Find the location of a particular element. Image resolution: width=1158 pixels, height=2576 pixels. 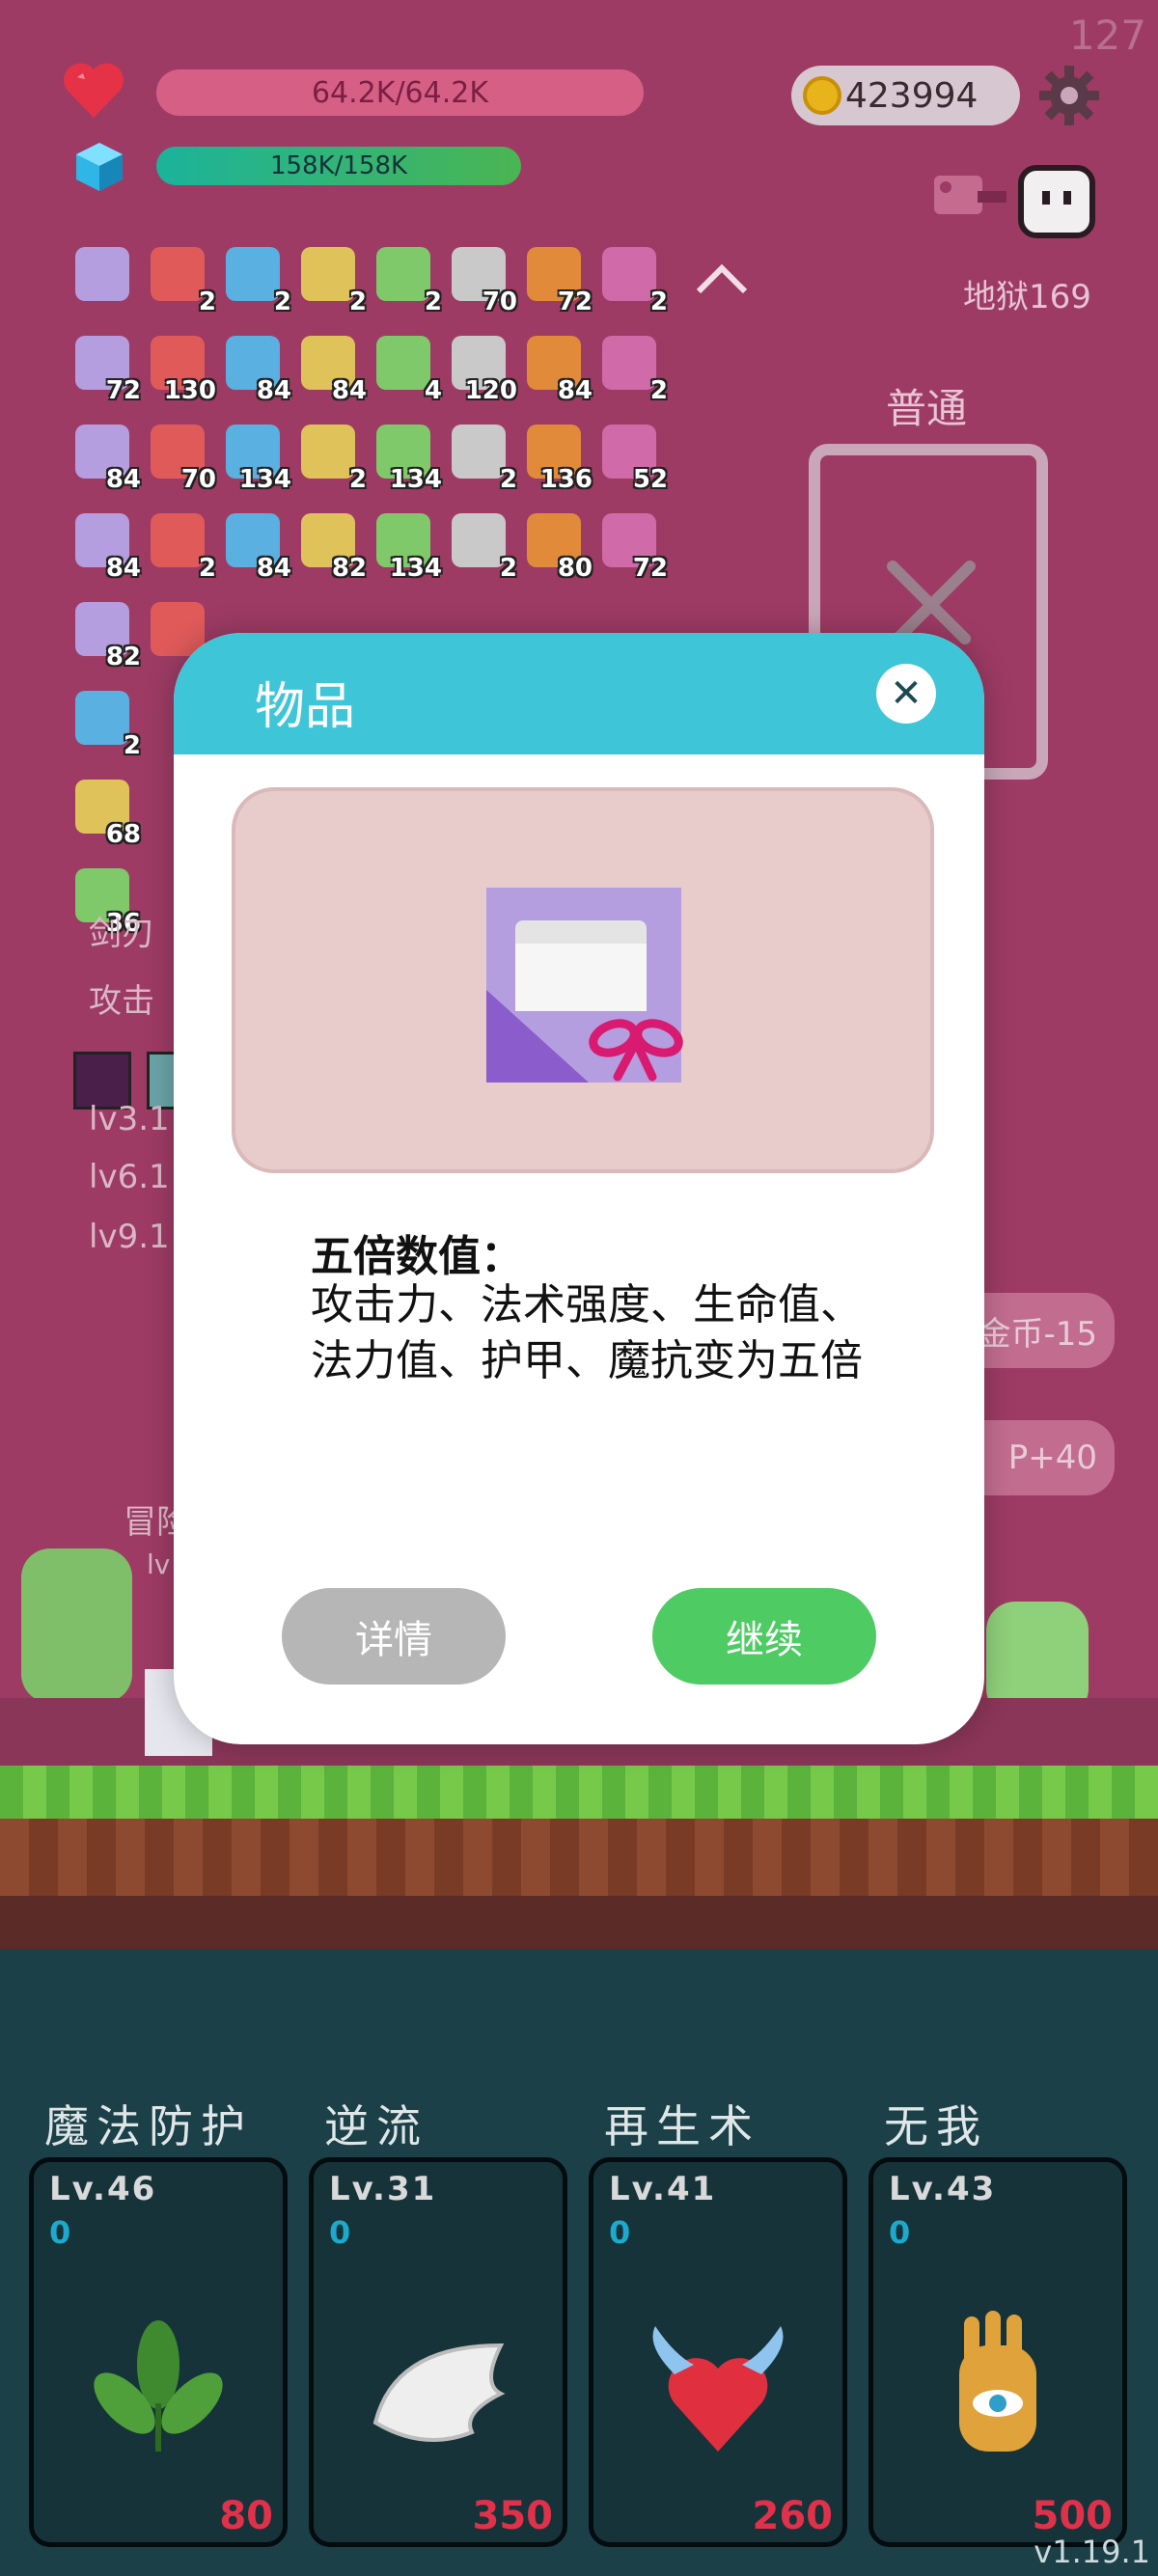

continue-button: 继续 is located at coordinates (764, 1637).